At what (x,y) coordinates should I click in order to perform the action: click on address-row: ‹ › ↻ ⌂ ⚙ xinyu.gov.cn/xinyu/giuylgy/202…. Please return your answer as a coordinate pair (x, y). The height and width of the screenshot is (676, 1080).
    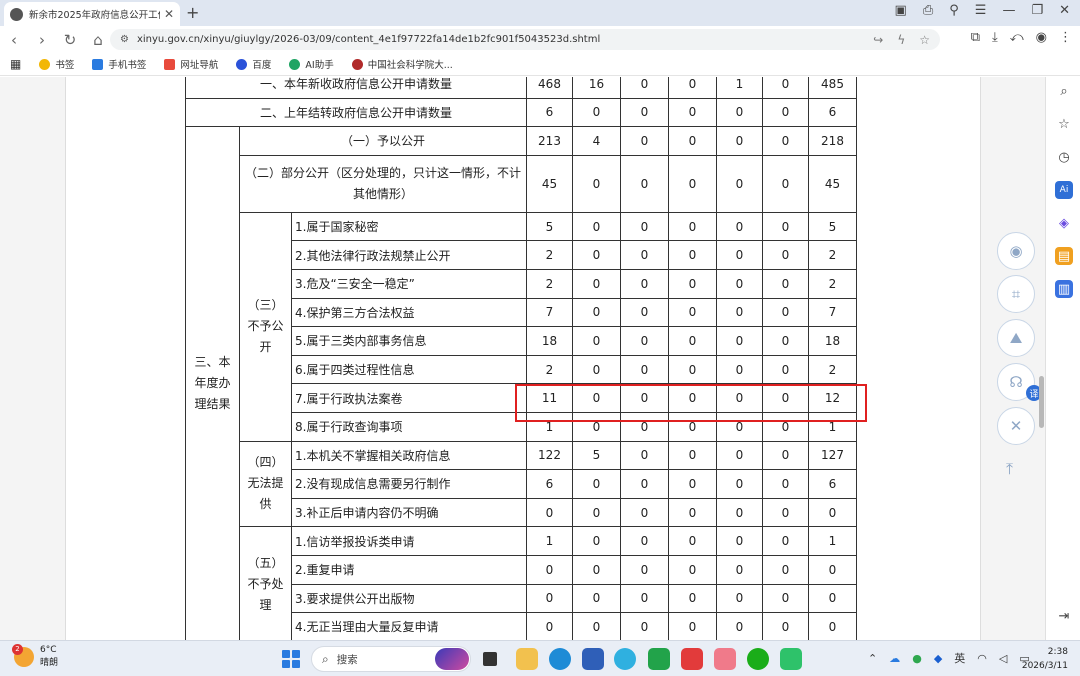
    Looking at the image, I should click on (540, 39).